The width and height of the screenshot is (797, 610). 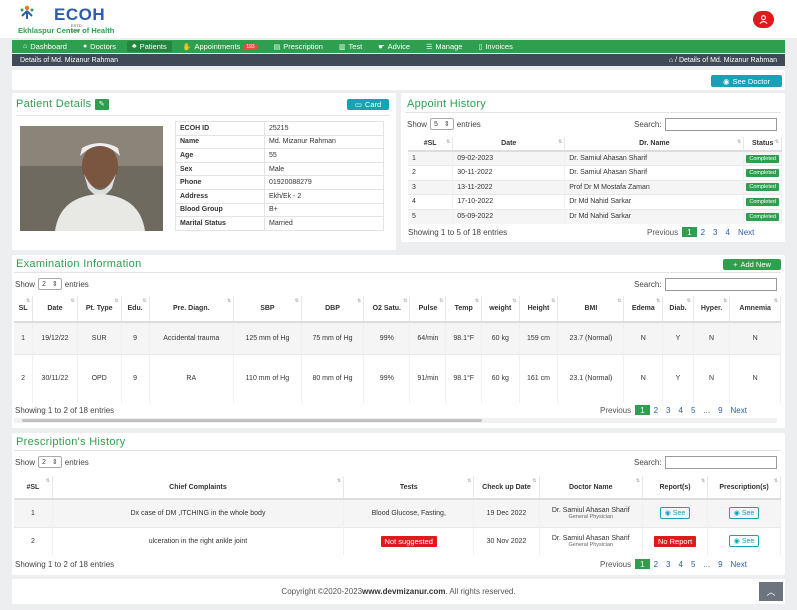 What do you see at coordinates (671, 60) in the screenshot?
I see `home-icon: ⌂` at bounding box center [671, 60].